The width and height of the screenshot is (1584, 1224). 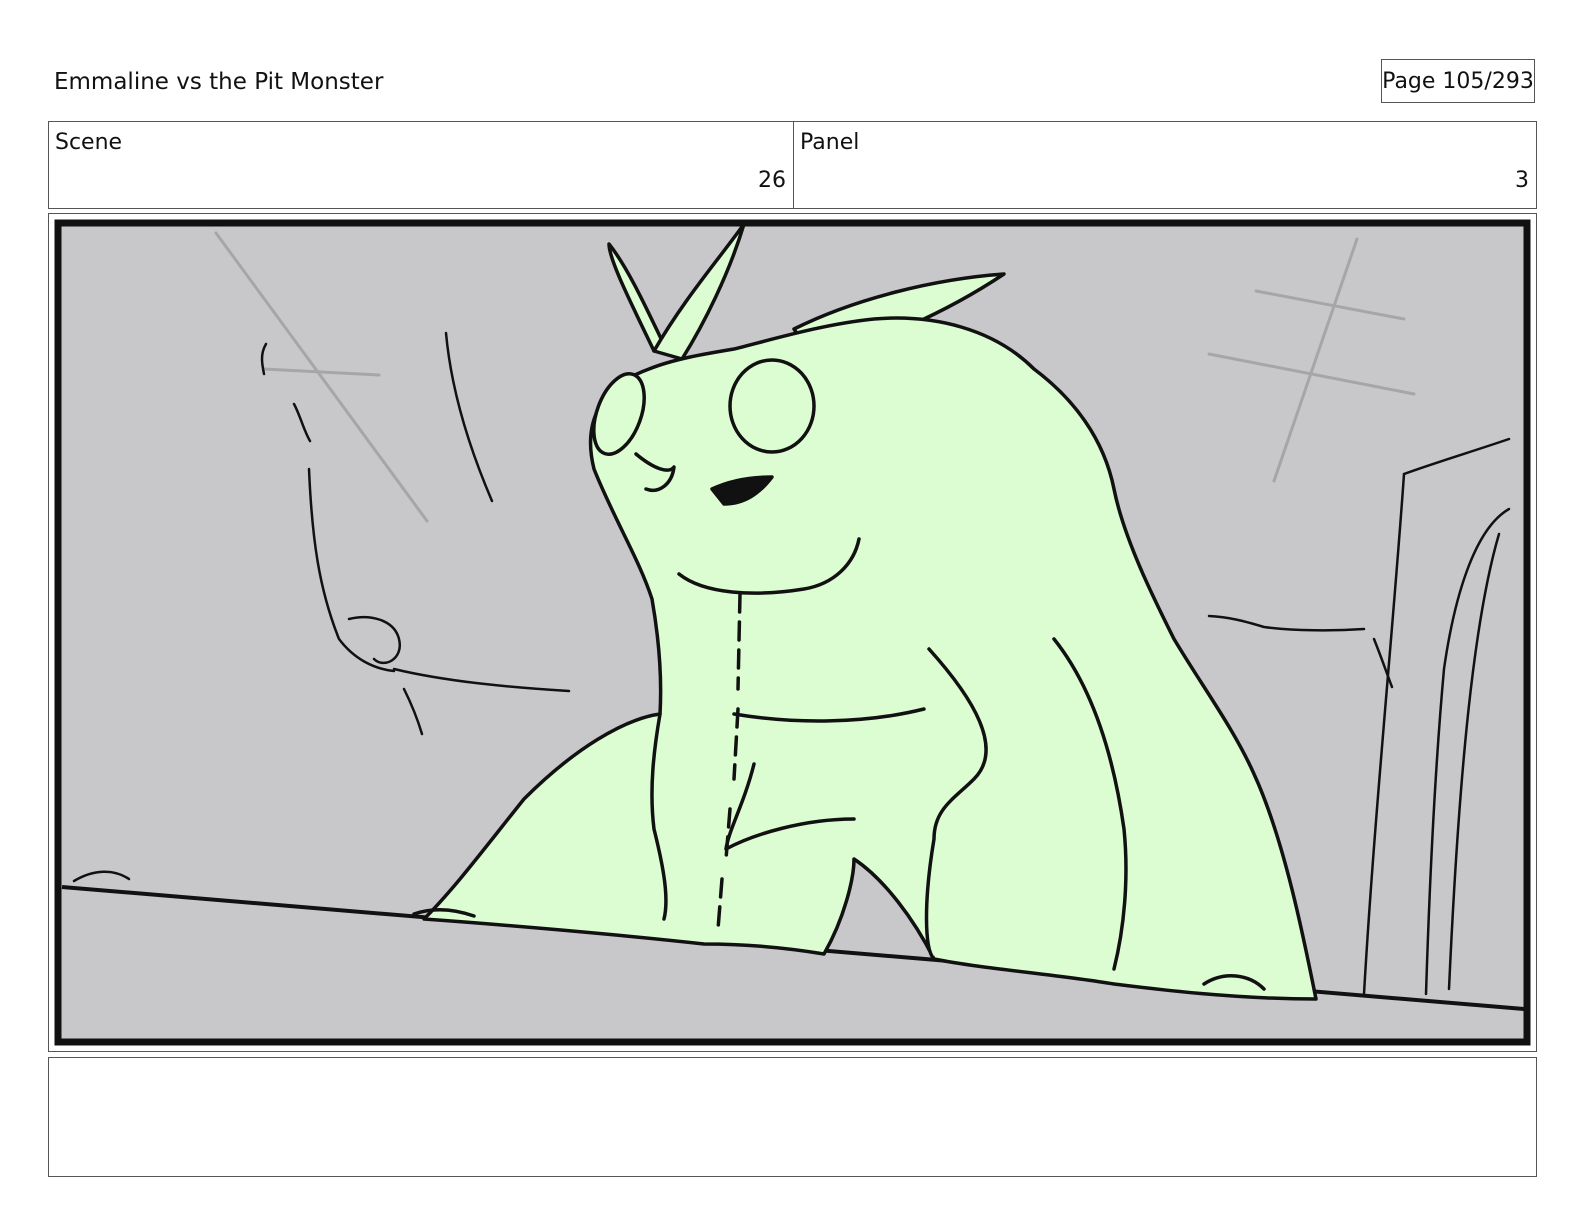 I want to click on page-number: Page 105/293, so click(x=1458, y=81).